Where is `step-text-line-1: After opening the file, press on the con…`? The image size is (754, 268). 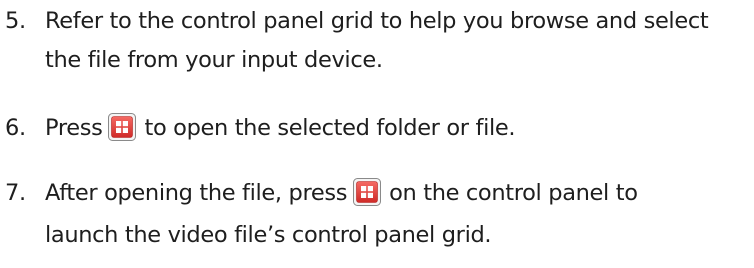 step-text-line-1: After opening the file, press on the con… is located at coordinates (341, 193).